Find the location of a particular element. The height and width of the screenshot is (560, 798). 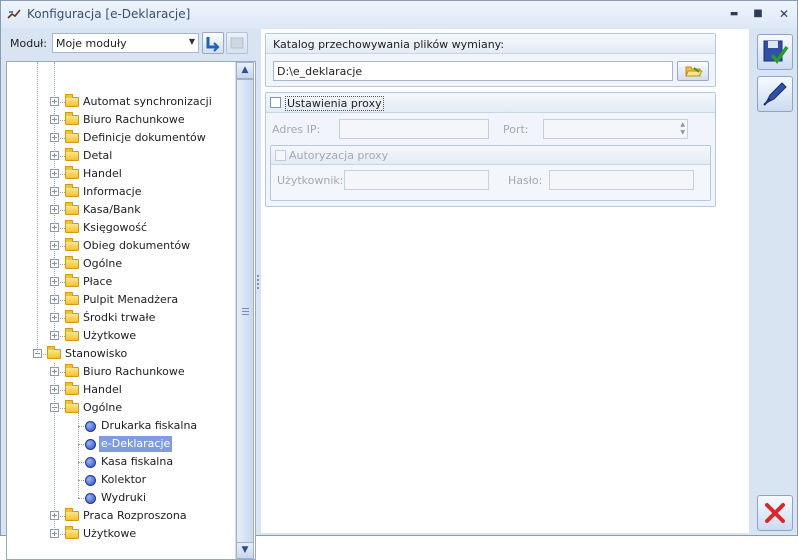

tree-leaf-item: Wydruki is located at coordinates (121, 498).